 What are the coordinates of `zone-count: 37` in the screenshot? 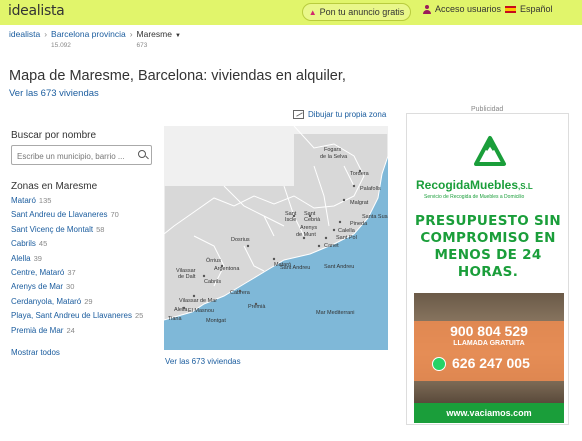 It's located at (71, 272).